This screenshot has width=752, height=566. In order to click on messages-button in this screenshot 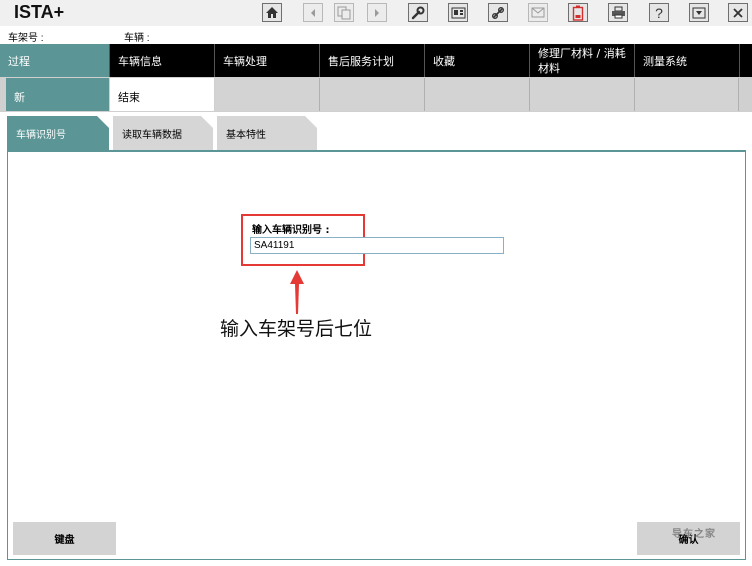, I will do `click(538, 12)`.